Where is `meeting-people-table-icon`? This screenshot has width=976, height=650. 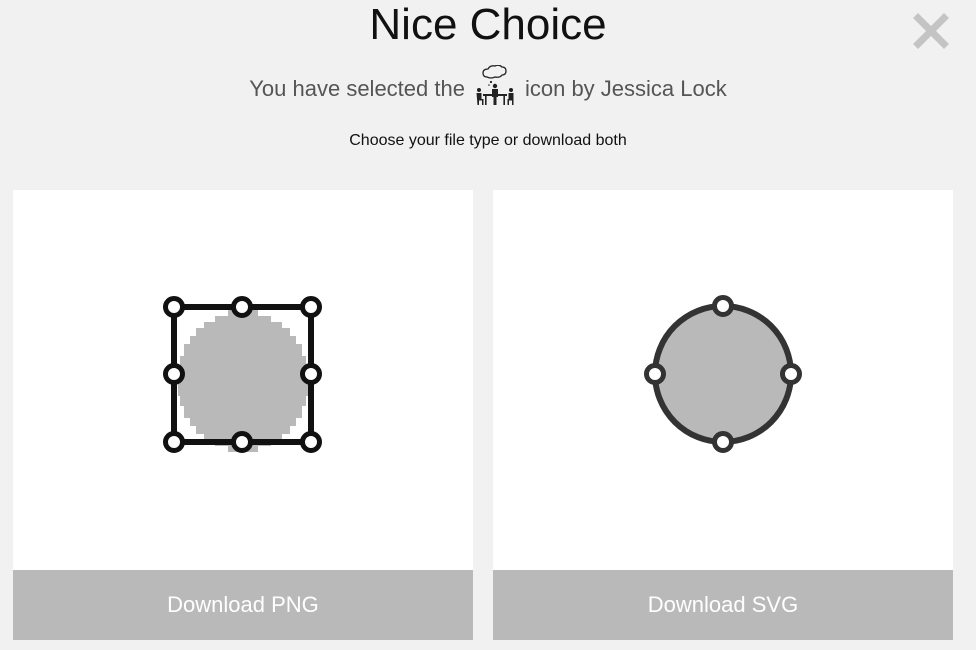
meeting-people-table-icon is located at coordinates (495, 86).